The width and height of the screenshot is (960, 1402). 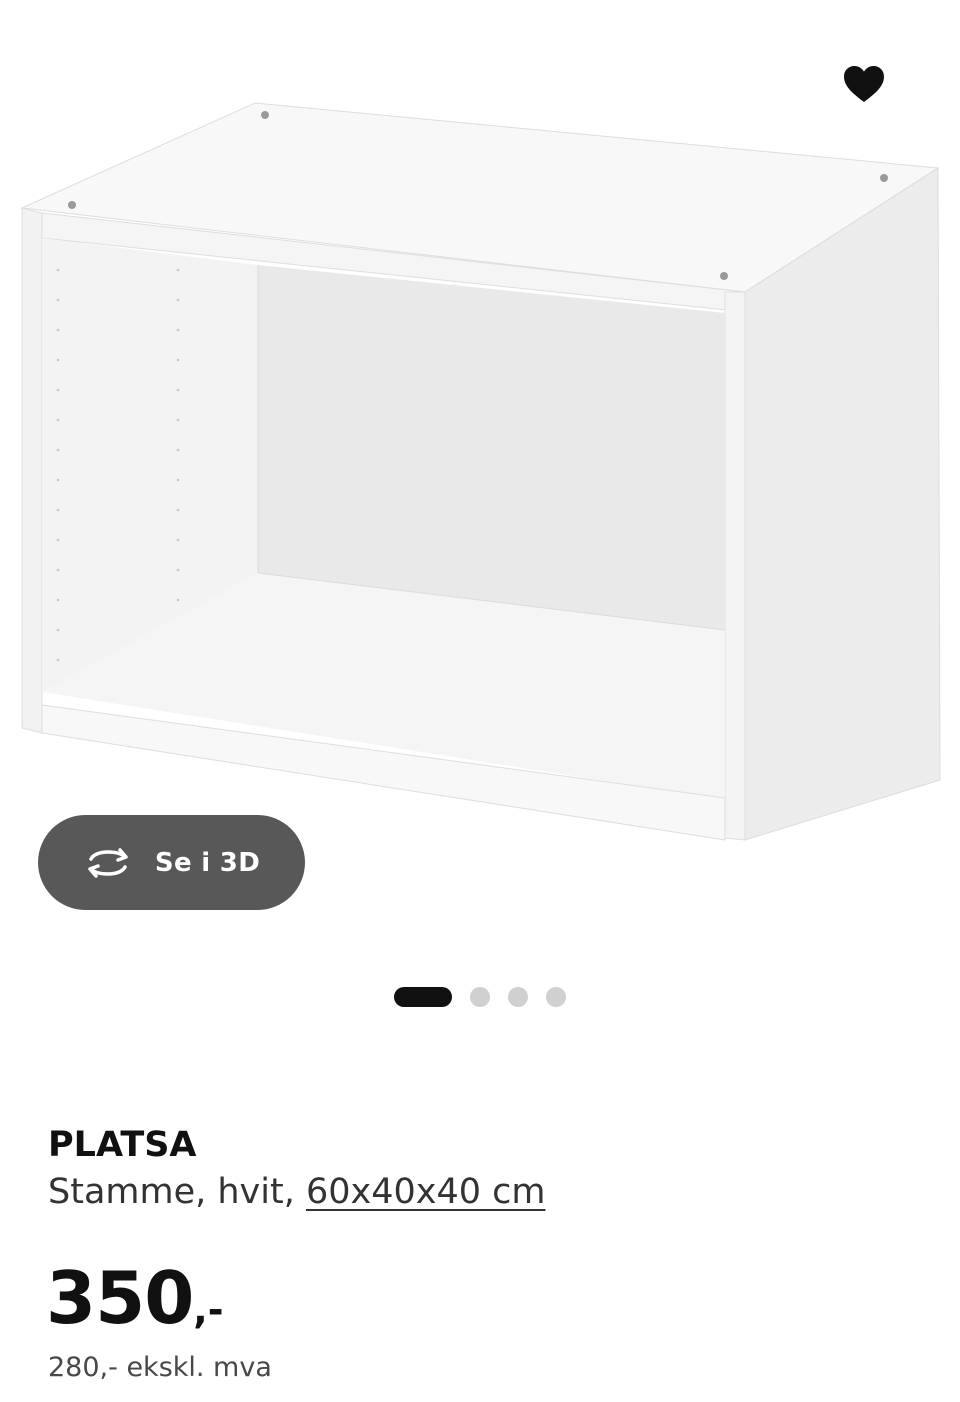 I want to click on rotate-3d-icon, so click(x=108, y=862).